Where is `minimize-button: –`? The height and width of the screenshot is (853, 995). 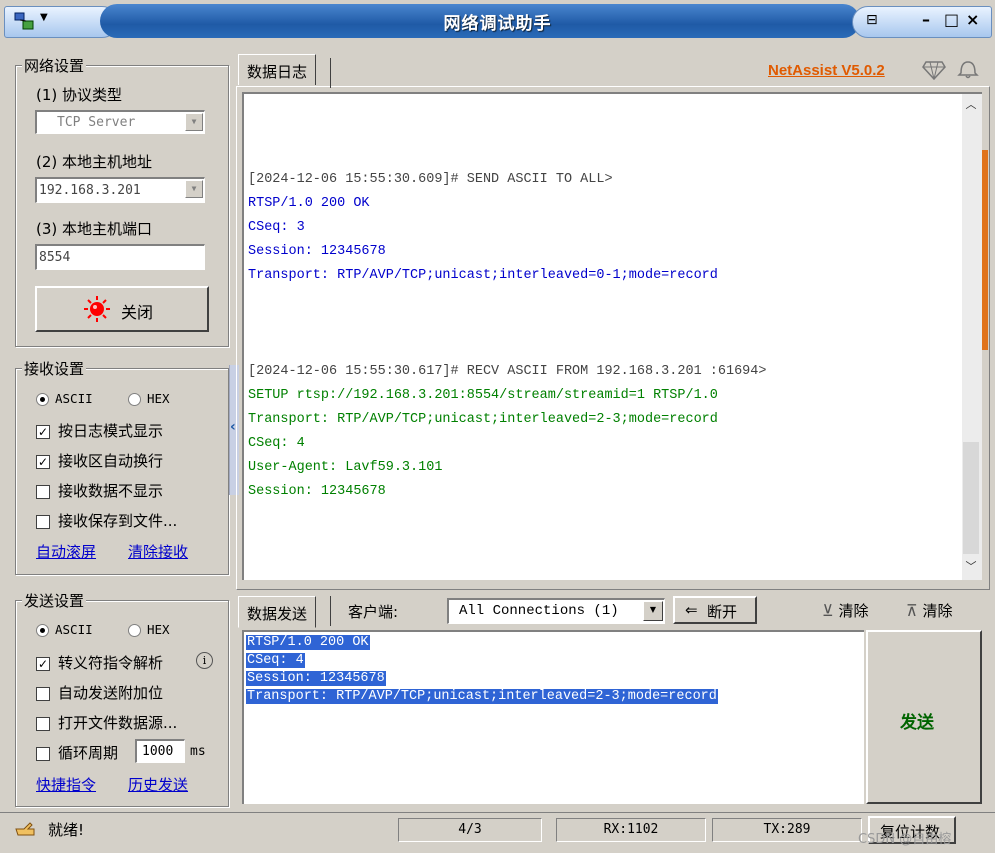
minimize-button: – is located at coordinates (926, 19).